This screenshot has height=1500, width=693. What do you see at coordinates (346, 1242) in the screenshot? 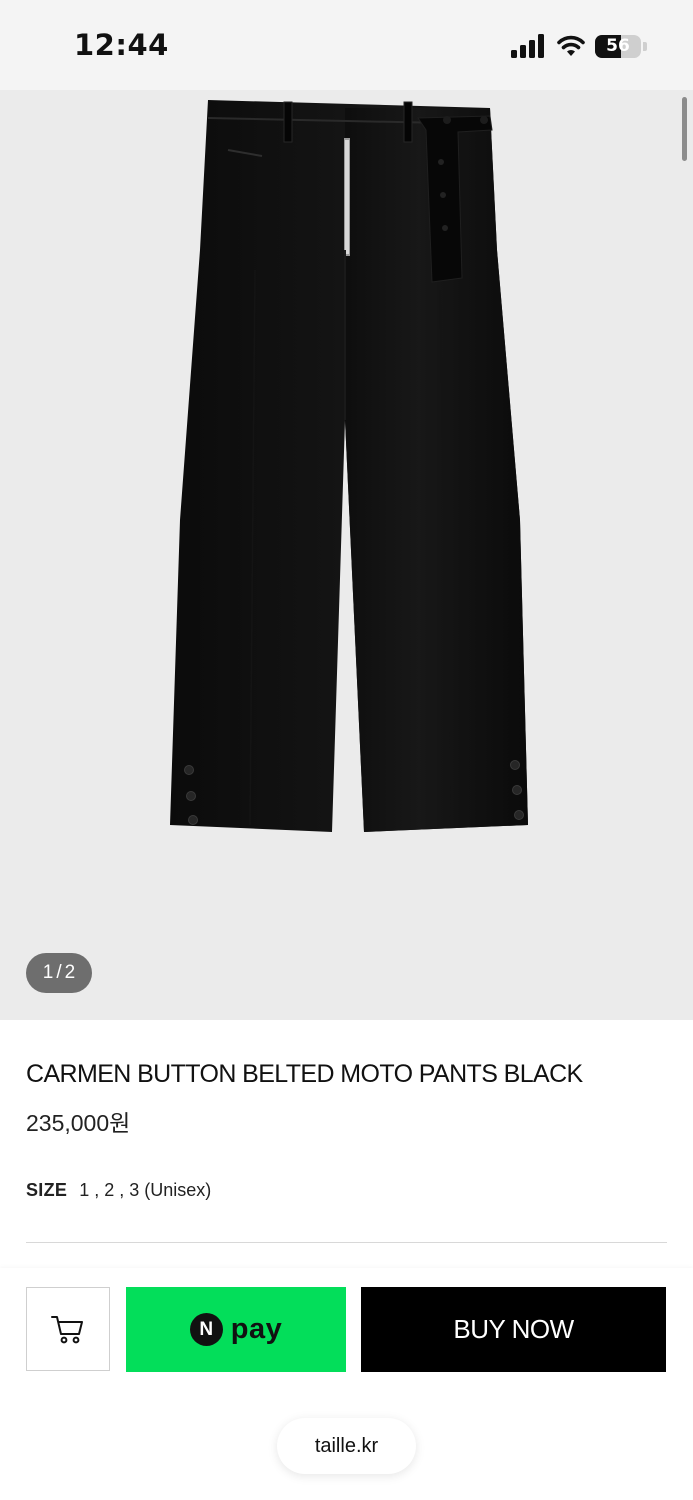
I see `divider` at bounding box center [346, 1242].